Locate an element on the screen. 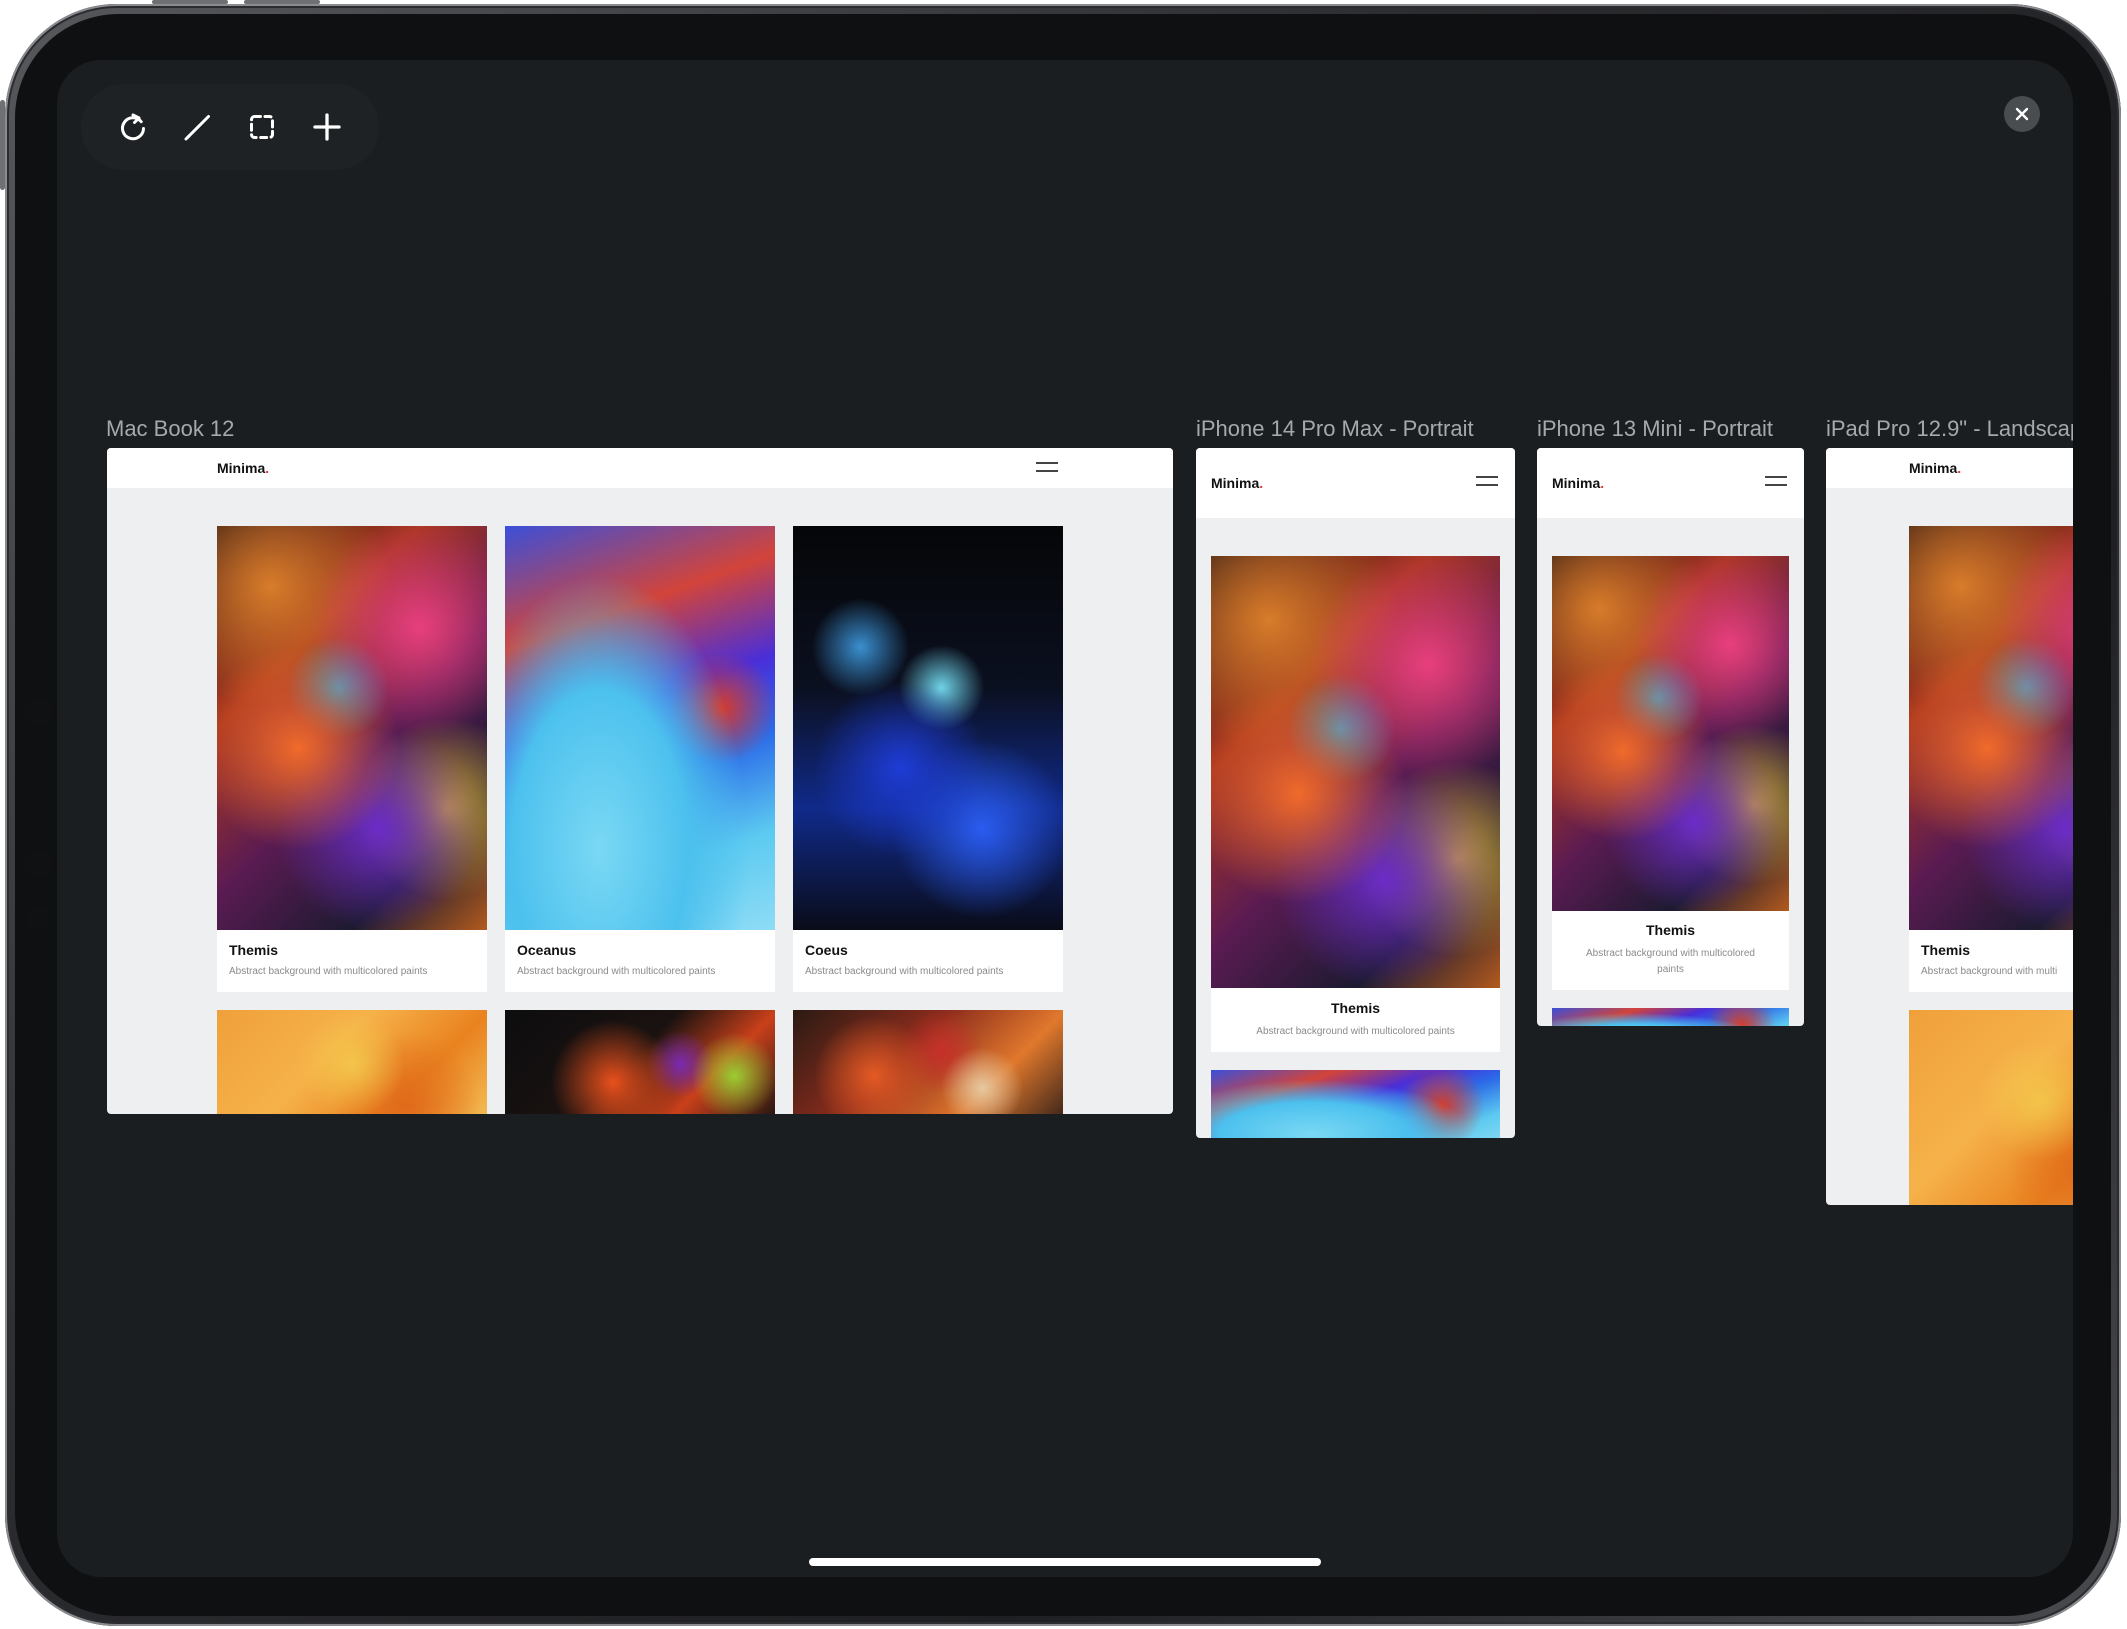  plus-icon is located at coordinates (327, 127).